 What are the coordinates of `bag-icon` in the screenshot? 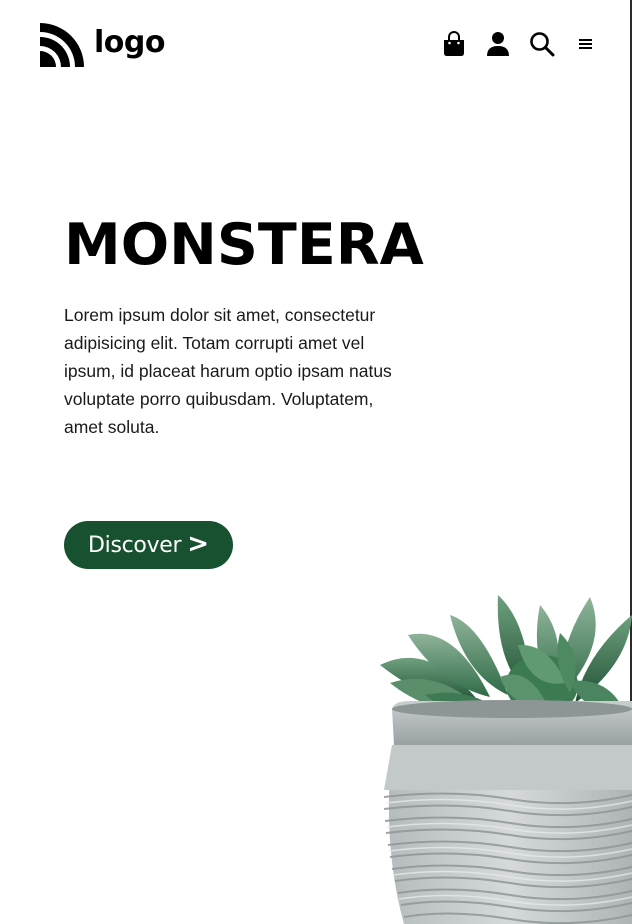 It's located at (454, 44).